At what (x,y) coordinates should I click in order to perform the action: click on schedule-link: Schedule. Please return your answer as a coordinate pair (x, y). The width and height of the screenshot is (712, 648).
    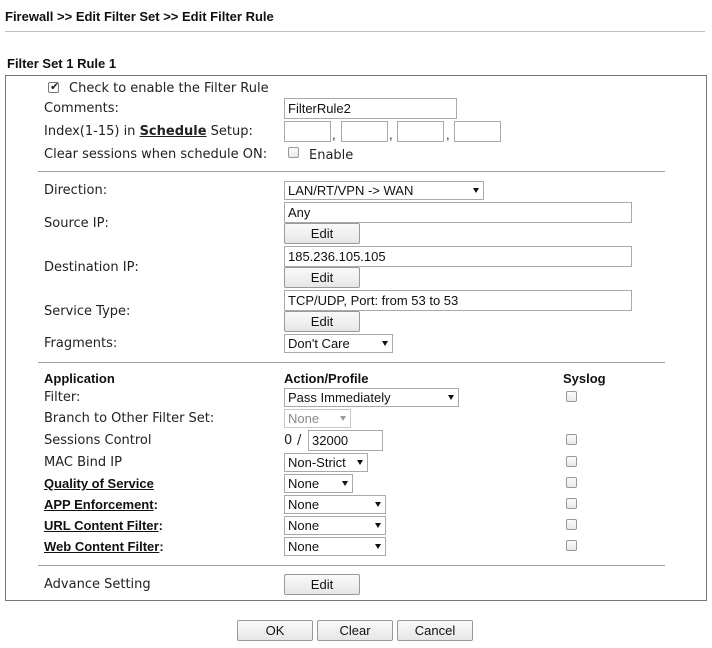
    Looking at the image, I should click on (173, 131).